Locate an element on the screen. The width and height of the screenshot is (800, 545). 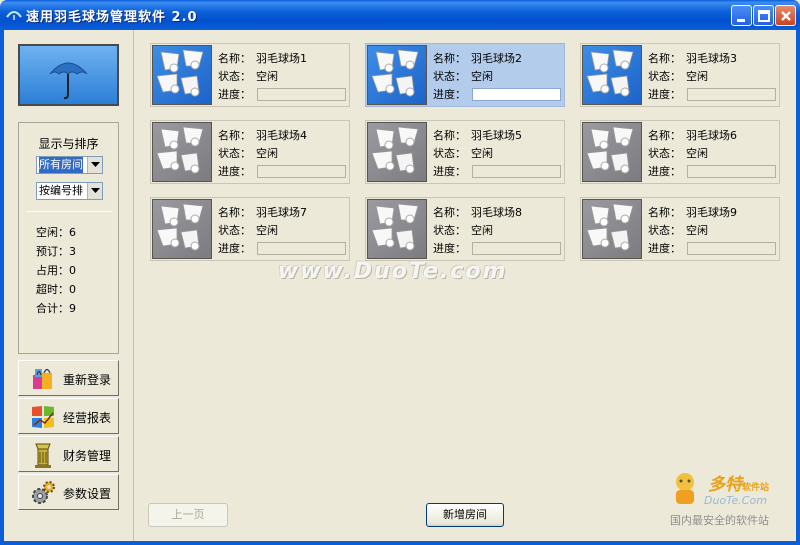
court-name: 羽毛球场1 is located at coordinates (281, 58).